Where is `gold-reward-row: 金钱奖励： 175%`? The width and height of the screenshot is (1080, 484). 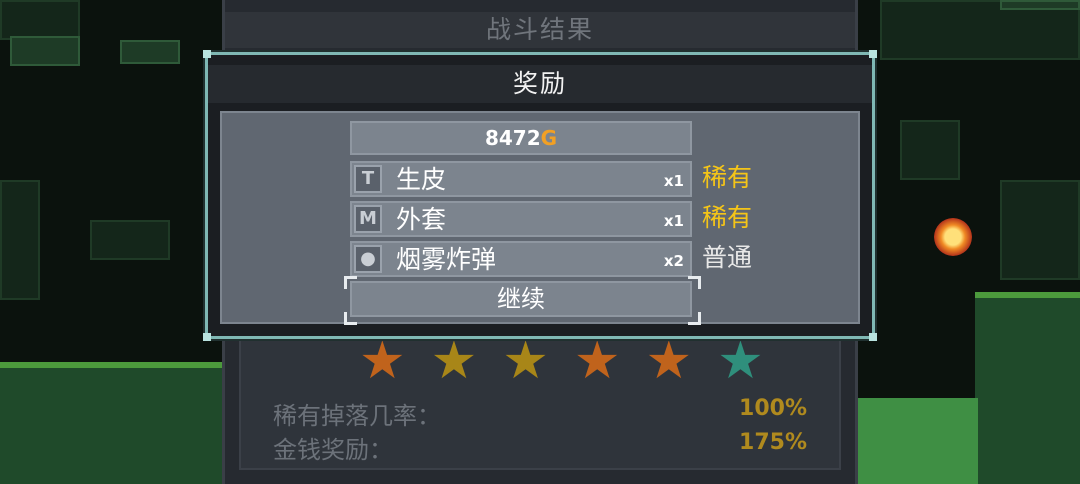 gold-reward-row: 金钱奖励： 175% is located at coordinates (540, 447).